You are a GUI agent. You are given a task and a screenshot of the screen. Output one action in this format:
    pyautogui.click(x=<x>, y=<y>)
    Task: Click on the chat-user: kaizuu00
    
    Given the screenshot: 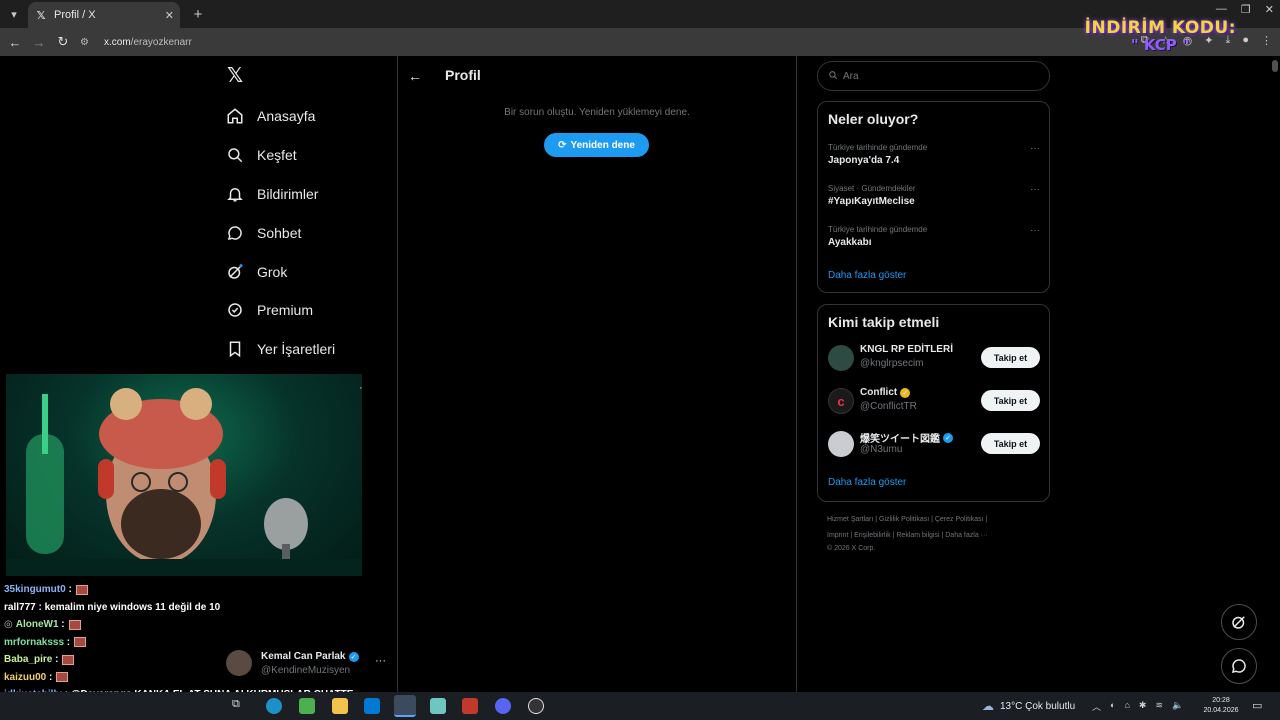 What is the action you would take?
    pyautogui.click(x=25, y=677)
    